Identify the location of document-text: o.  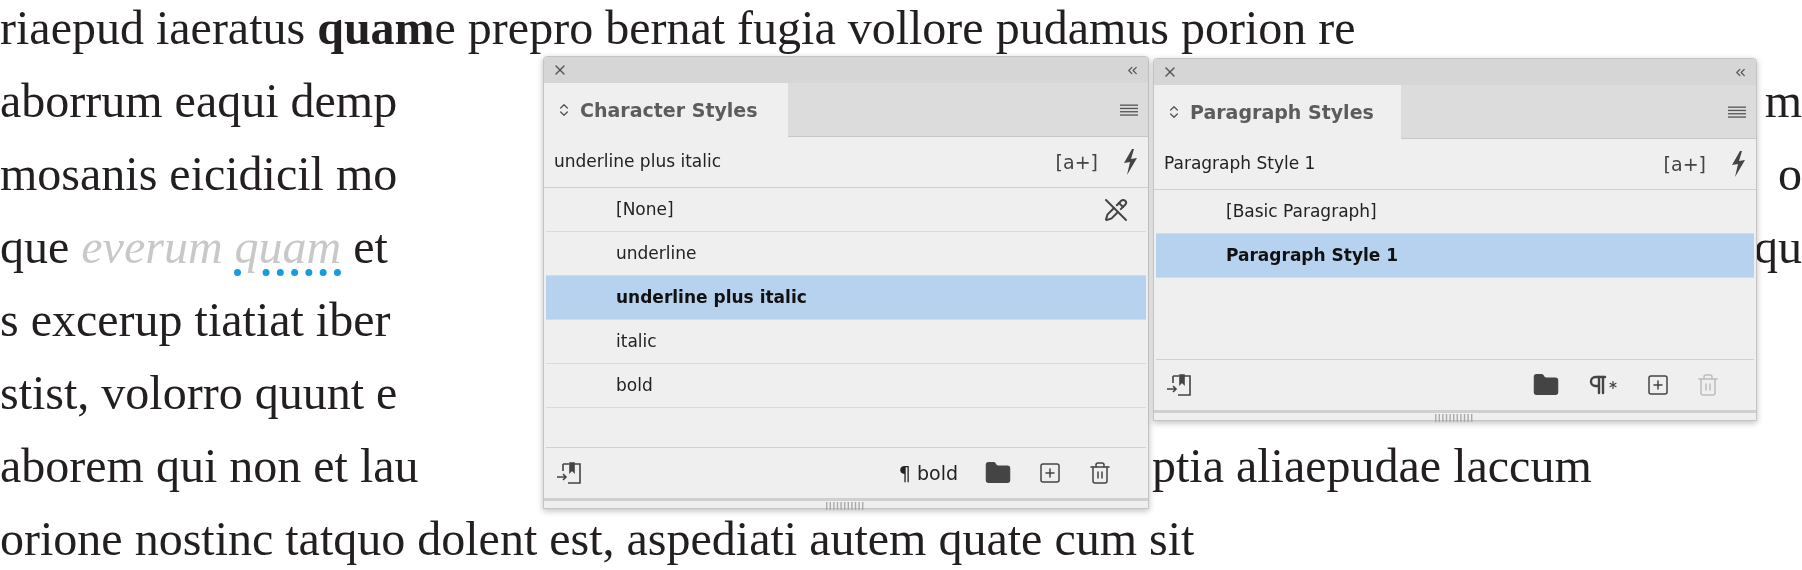
(1790, 173).